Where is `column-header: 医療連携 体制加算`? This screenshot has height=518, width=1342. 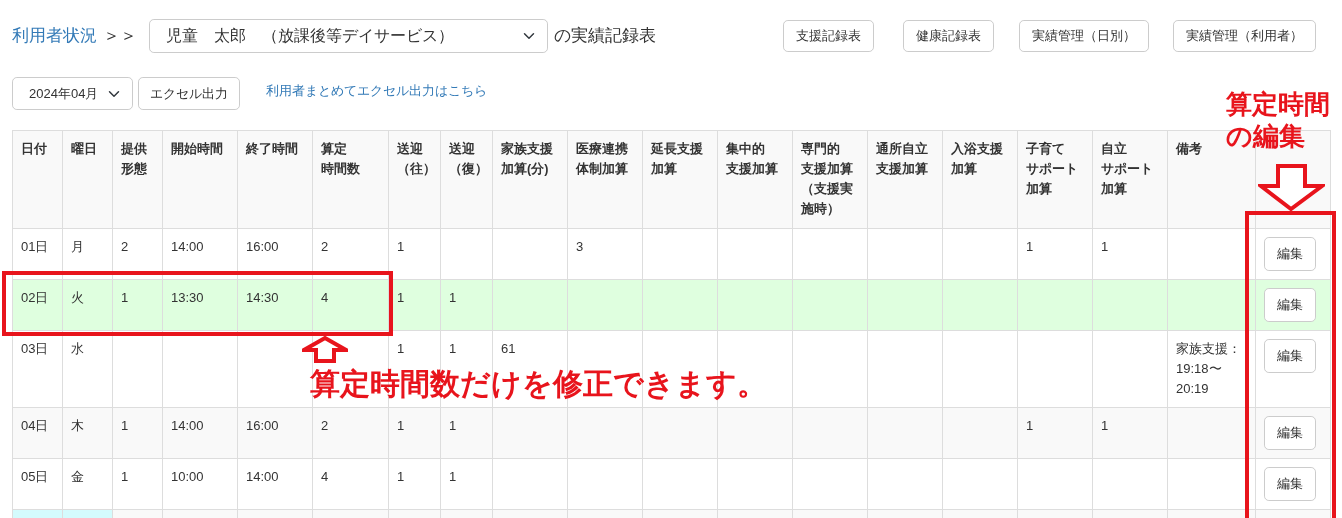
column-header: 医療連携 体制加算 is located at coordinates (605, 179).